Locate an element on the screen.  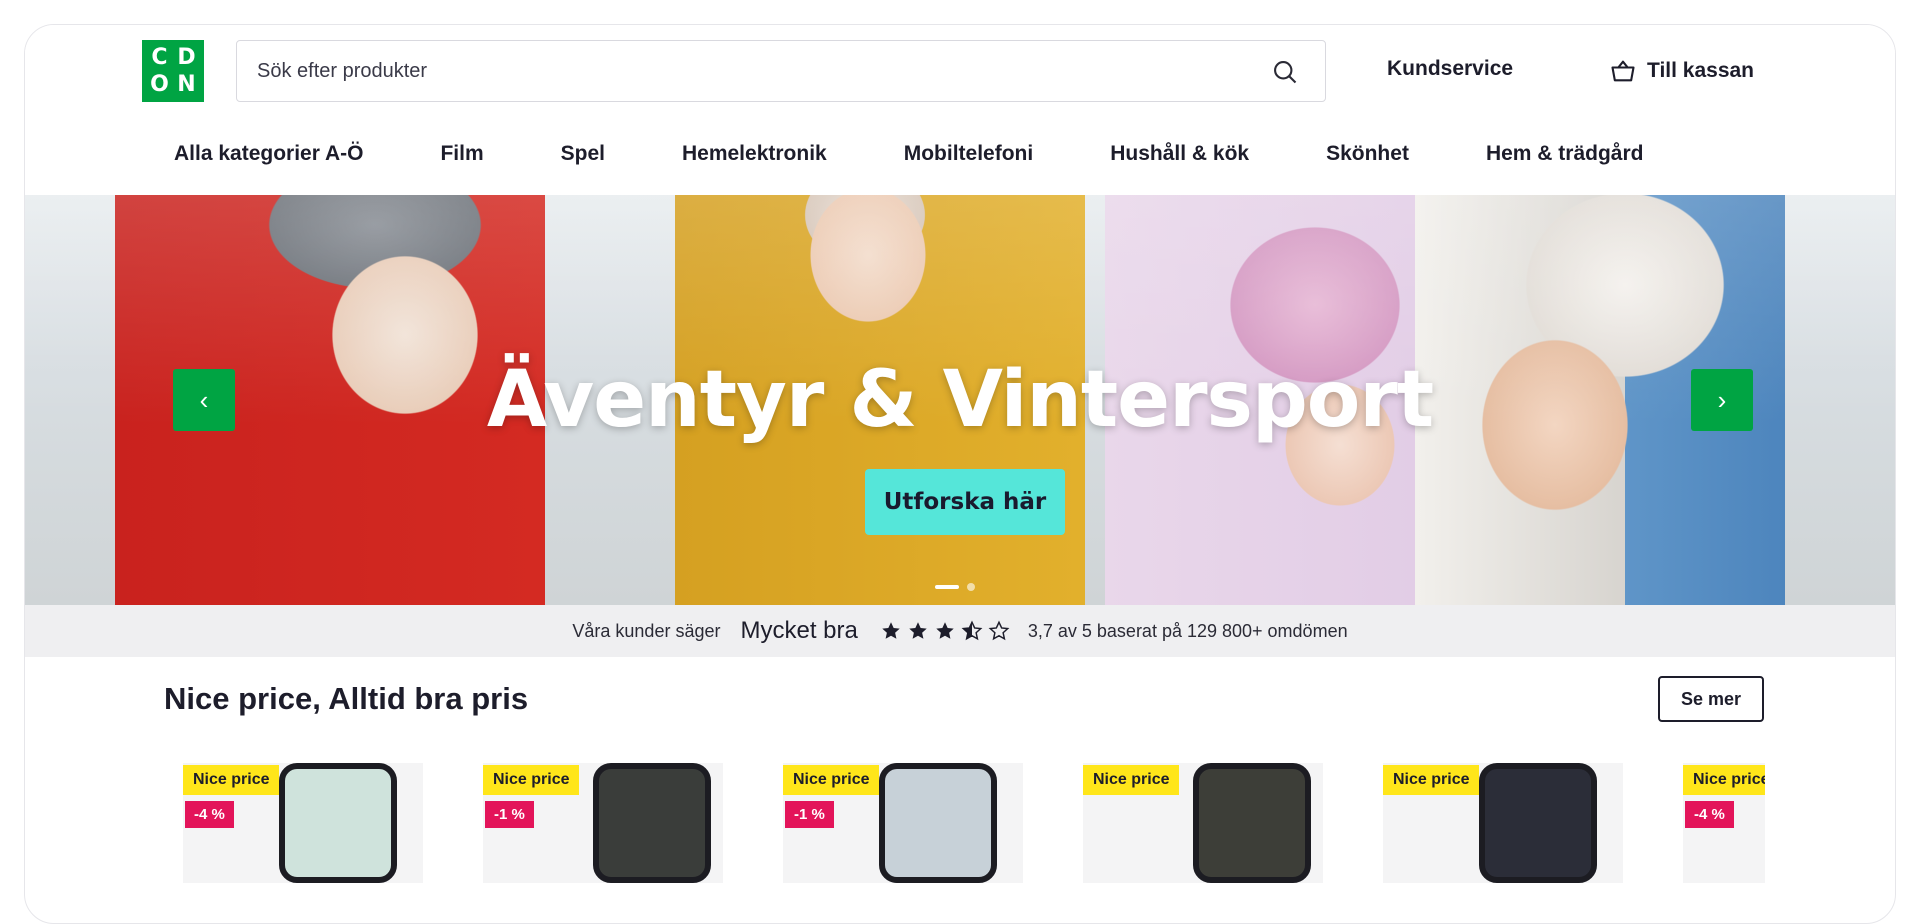
logo-letter: O is located at coordinates (159, 84).